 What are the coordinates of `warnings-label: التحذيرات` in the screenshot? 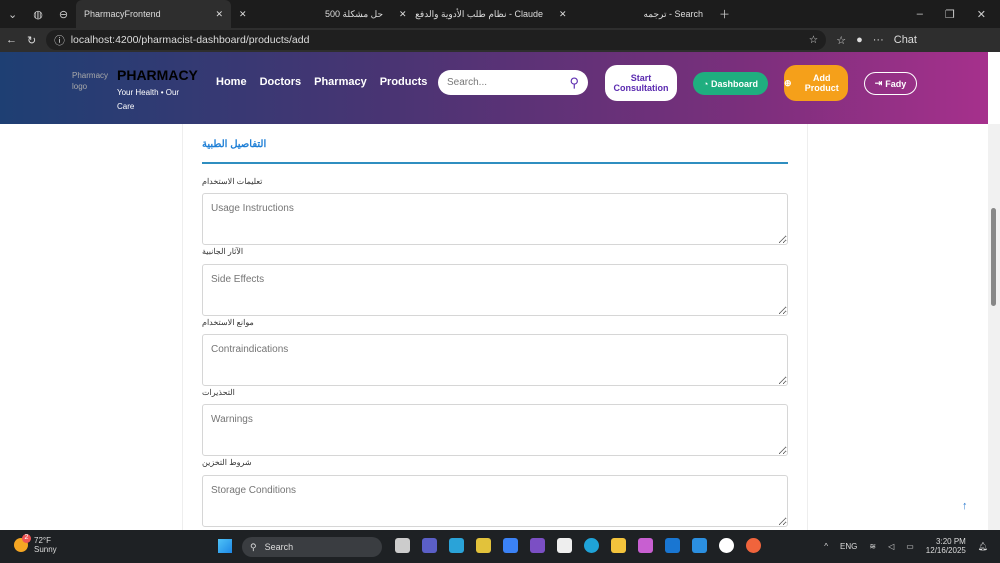 It's located at (218, 392).